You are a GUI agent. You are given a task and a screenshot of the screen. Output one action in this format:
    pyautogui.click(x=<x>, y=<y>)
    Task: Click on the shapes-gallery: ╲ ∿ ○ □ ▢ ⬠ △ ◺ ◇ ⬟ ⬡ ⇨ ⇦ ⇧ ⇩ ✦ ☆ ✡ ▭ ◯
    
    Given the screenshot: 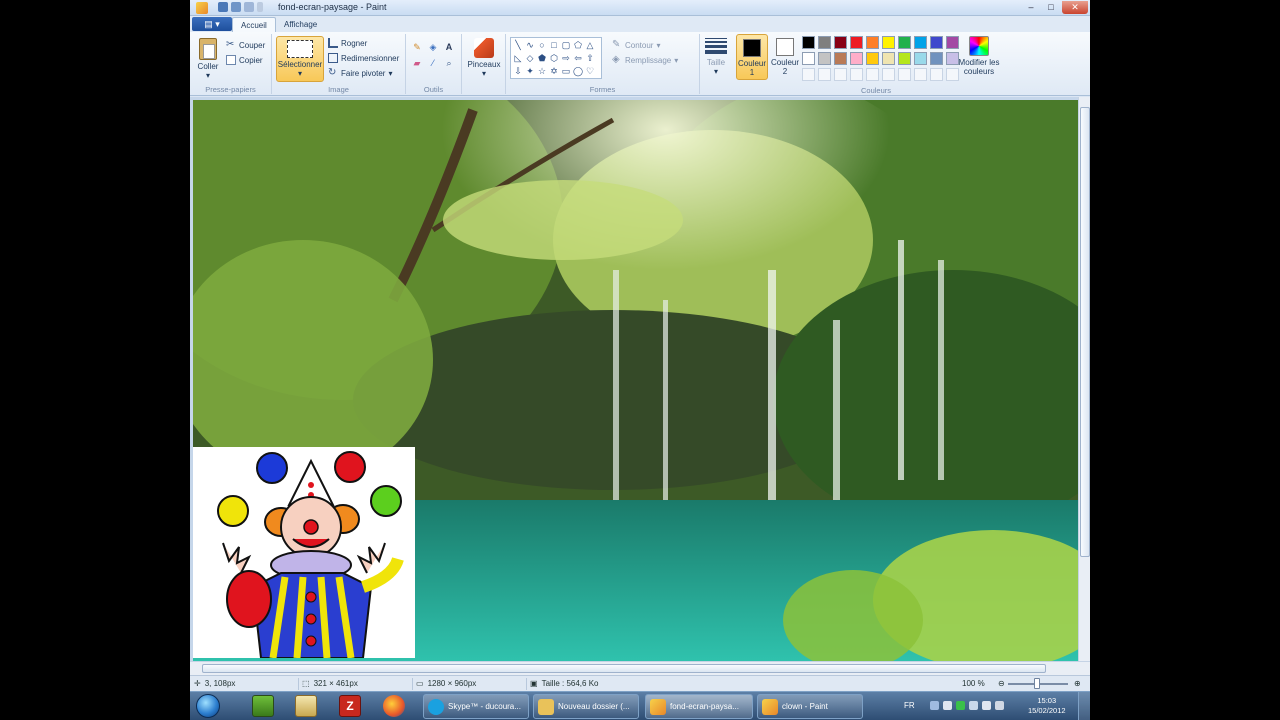 What is the action you would take?
    pyautogui.click(x=556, y=58)
    